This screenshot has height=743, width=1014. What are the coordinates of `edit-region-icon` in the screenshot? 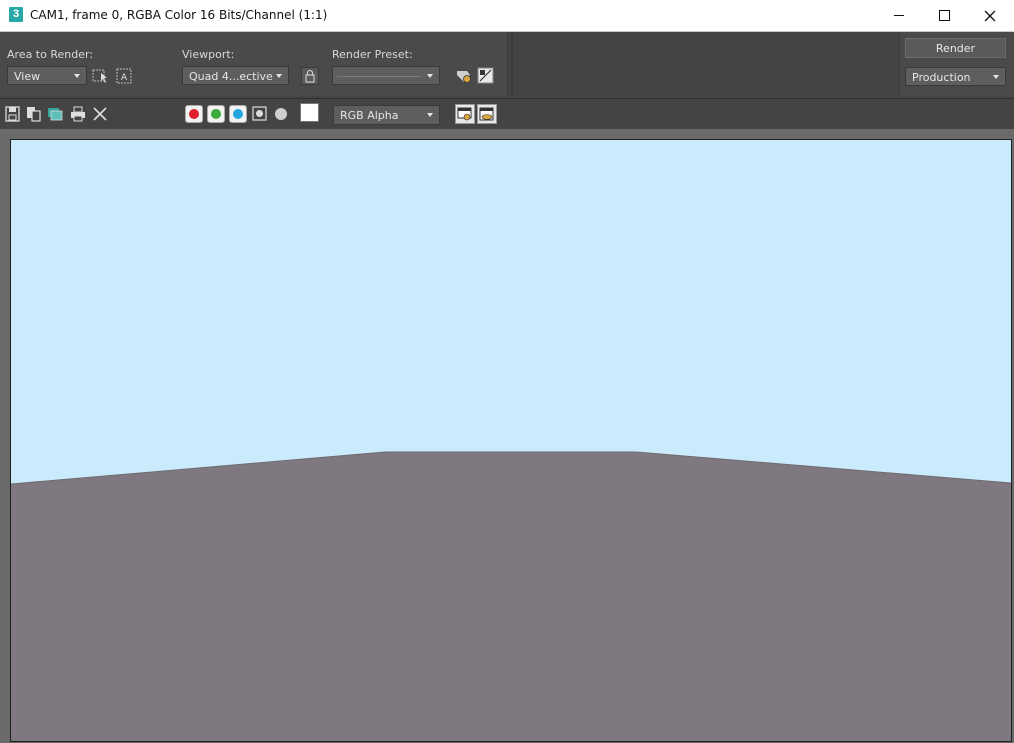 It's located at (101, 76).